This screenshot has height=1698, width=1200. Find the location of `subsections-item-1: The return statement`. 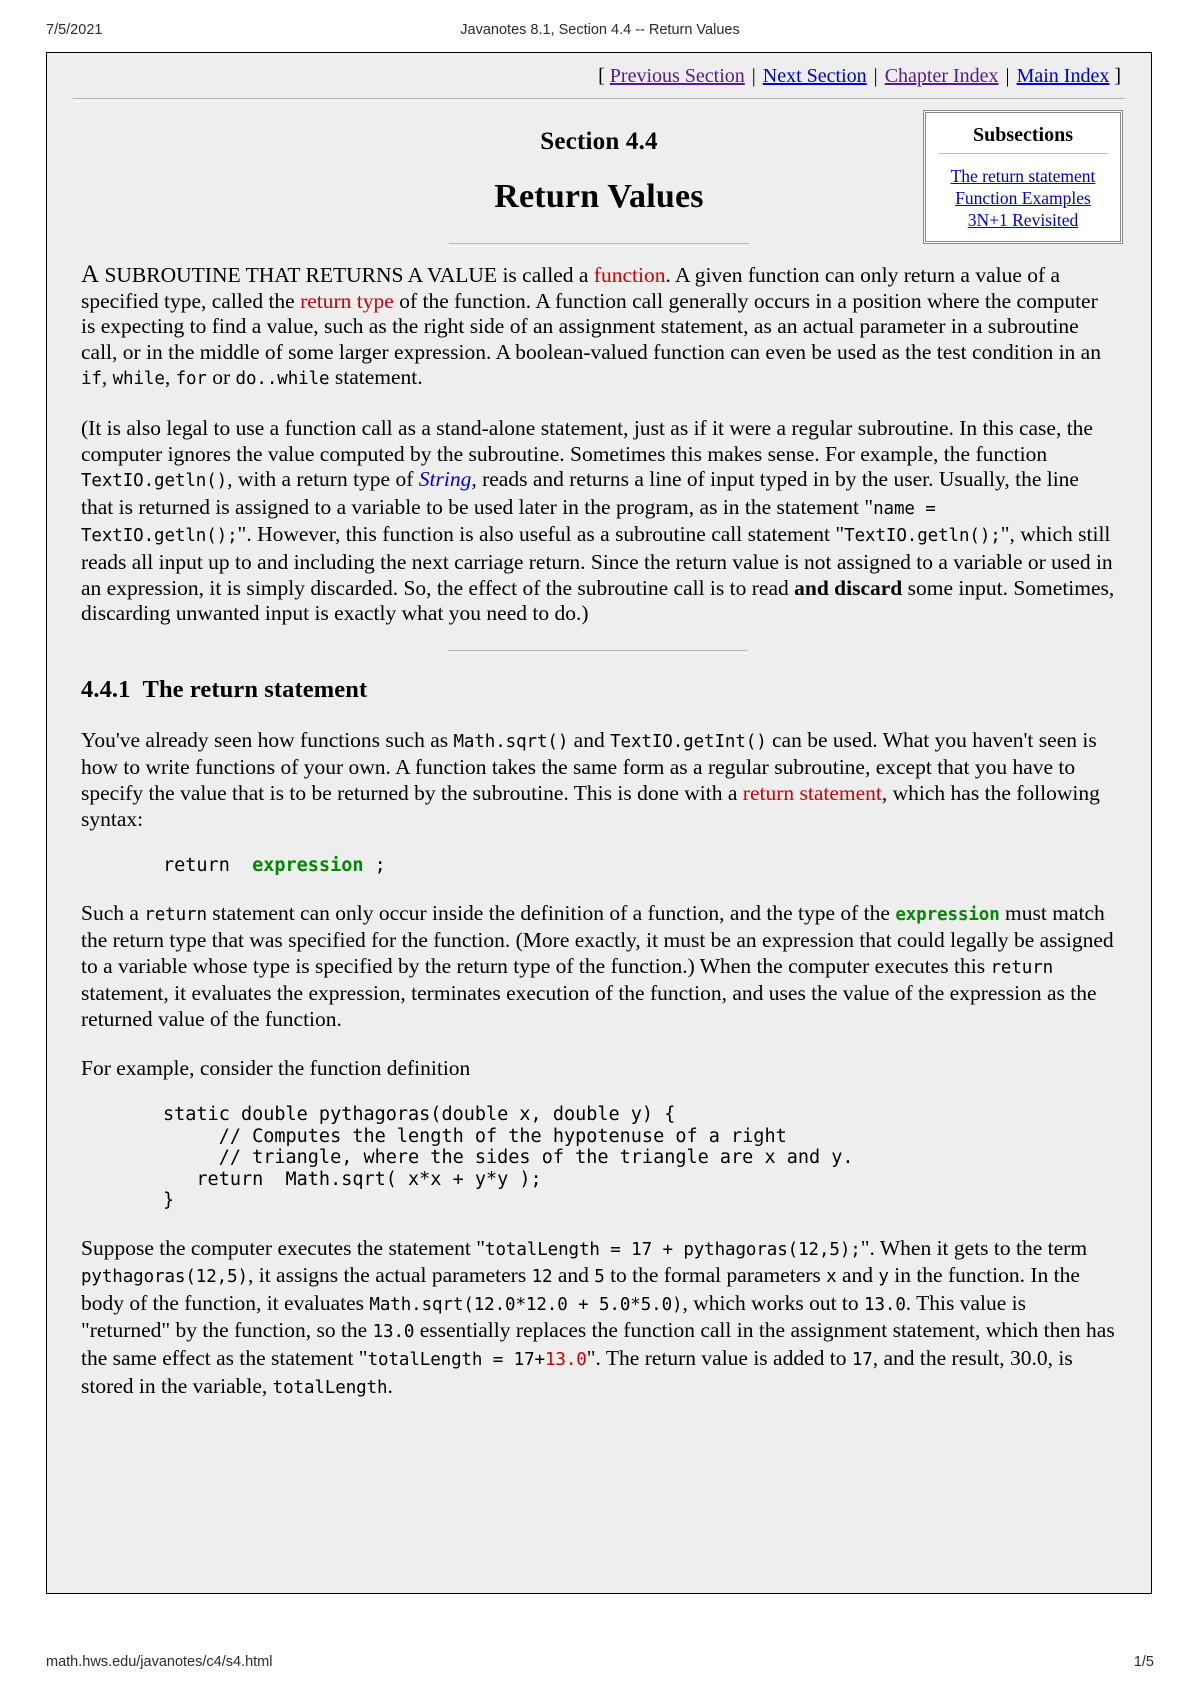

subsections-item-1: The return statement is located at coordinates (1023, 176).